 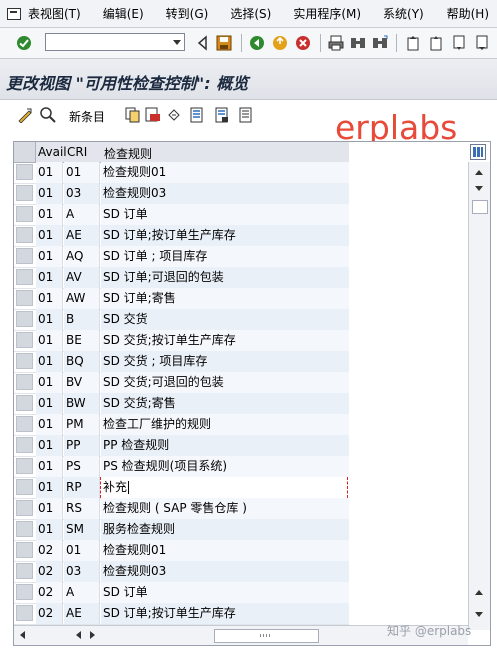 I want to click on table-row: 01 SM 服务检查规则, so click(x=181, y=530).